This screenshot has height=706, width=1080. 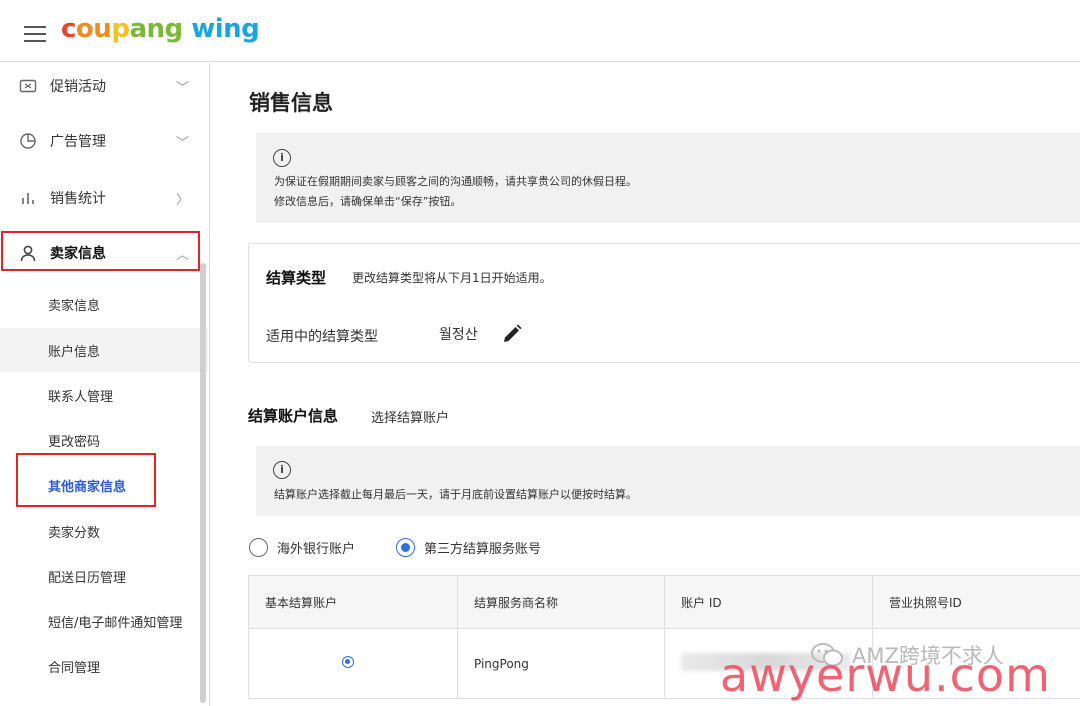 I want to click on submenu-seller-info: 卖家信息, so click(x=104, y=304).